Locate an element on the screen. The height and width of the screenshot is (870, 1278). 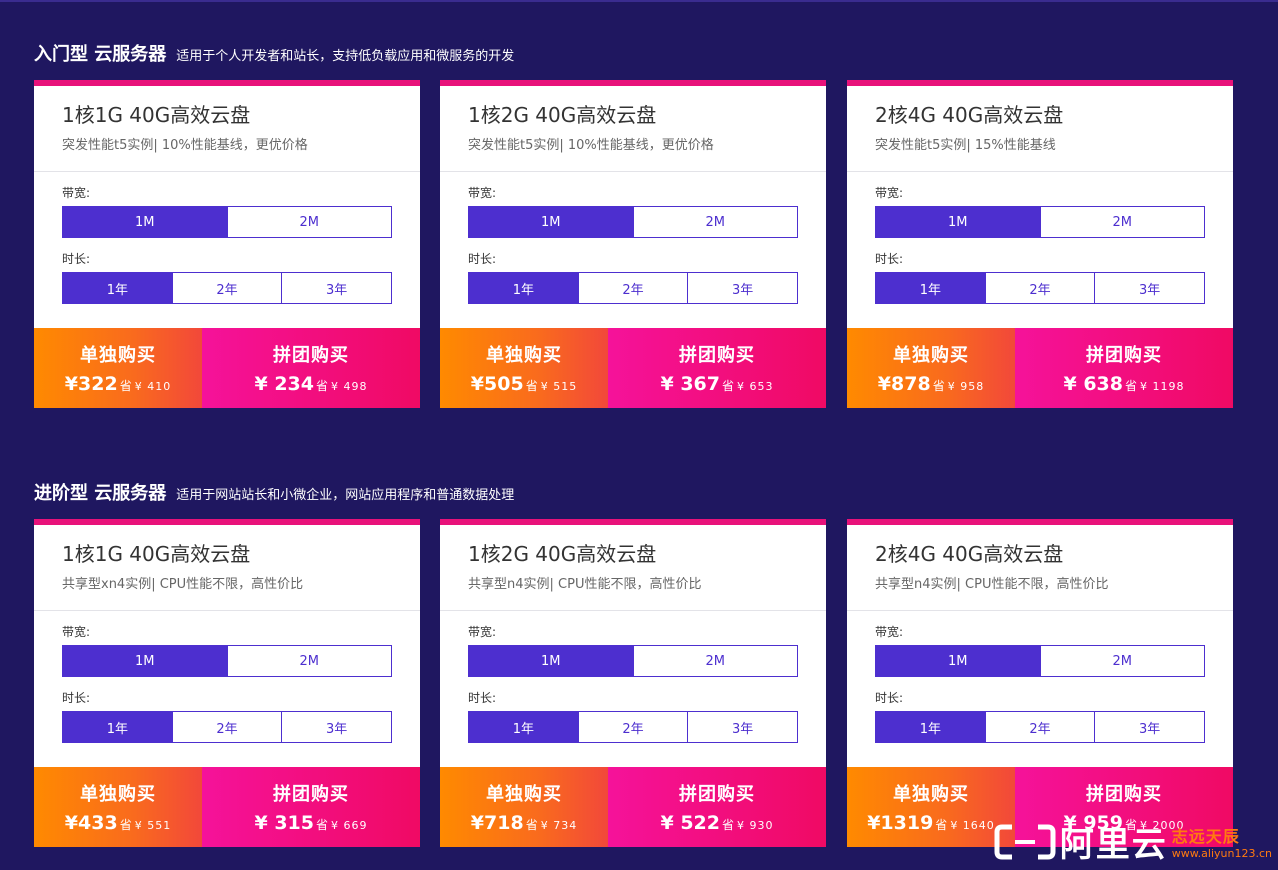
watermark-brand: 阿里云 is located at coordinates (1113, 845).